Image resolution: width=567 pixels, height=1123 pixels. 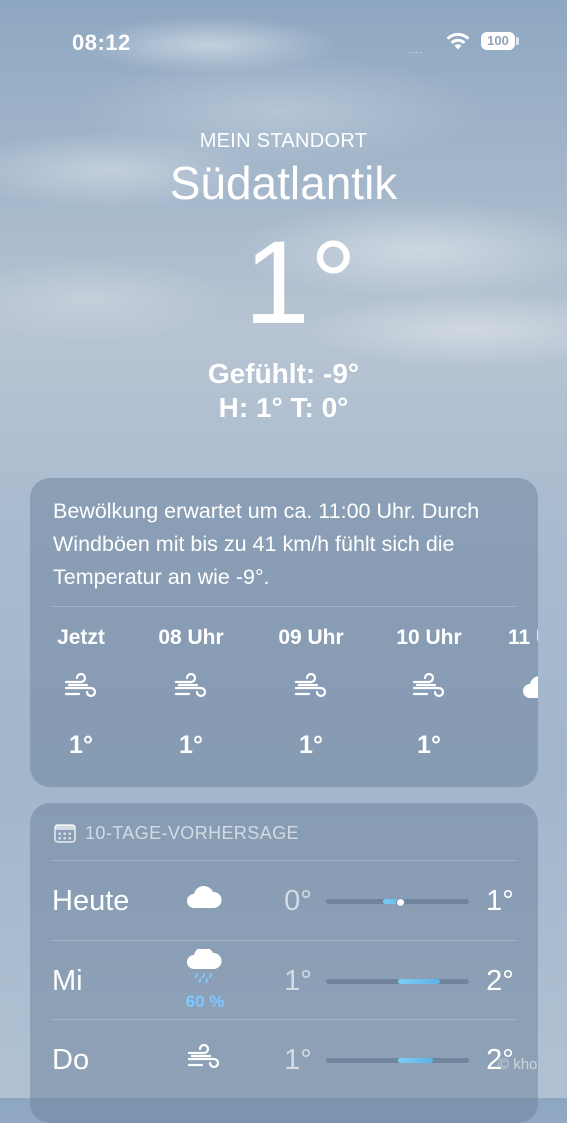 I want to click on cloud-rain-icon, so click(x=204, y=966).